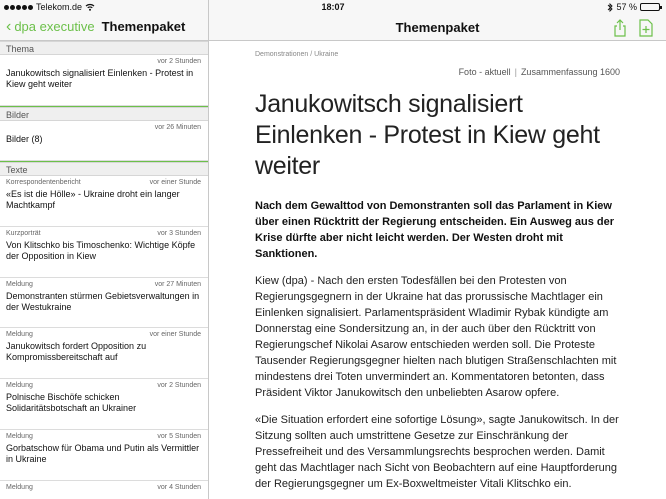  What do you see at coordinates (104, 169) in the screenshot?
I see `section-header-texte: Texte` at bounding box center [104, 169].